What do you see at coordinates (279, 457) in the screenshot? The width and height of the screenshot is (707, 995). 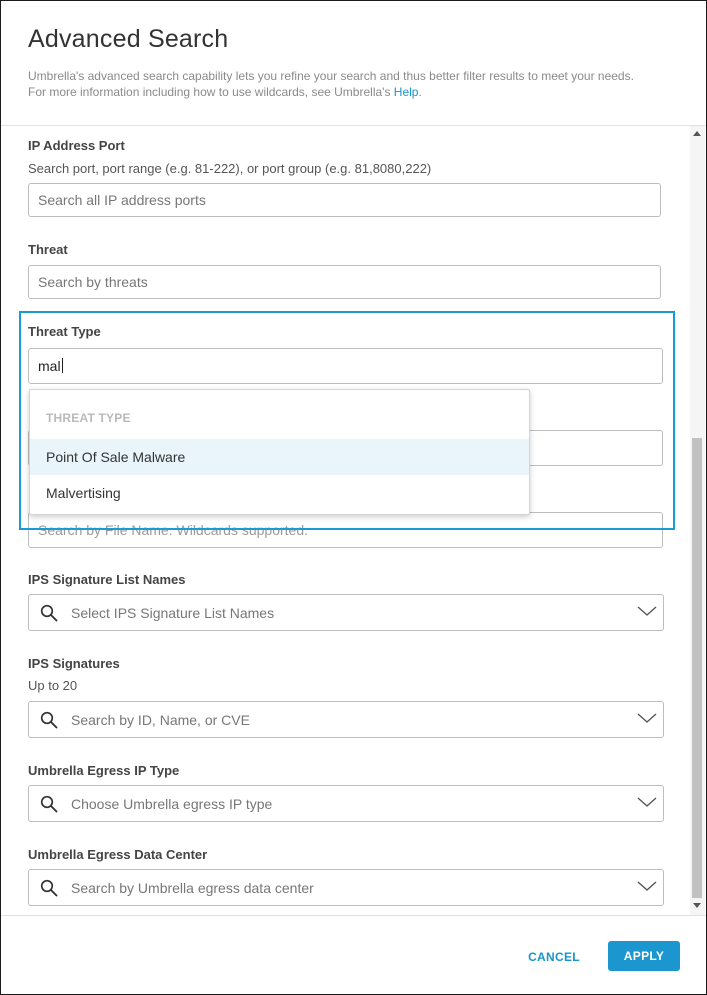 I see `dropdown-option: Point Of Sale Malware` at bounding box center [279, 457].